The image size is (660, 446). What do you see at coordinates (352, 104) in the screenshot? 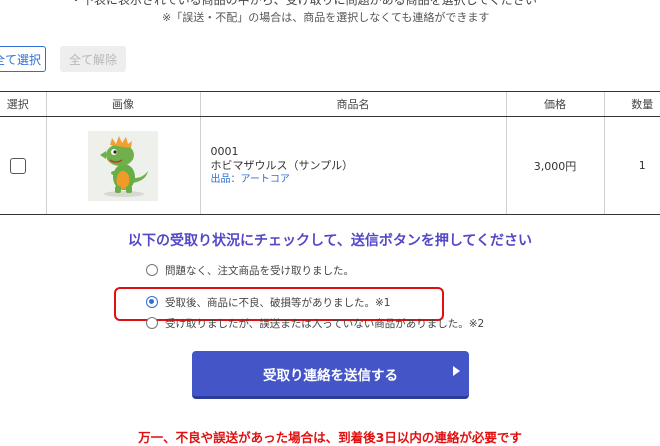
I see `column-header-product-name: 商品名` at bounding box center [352, 104].